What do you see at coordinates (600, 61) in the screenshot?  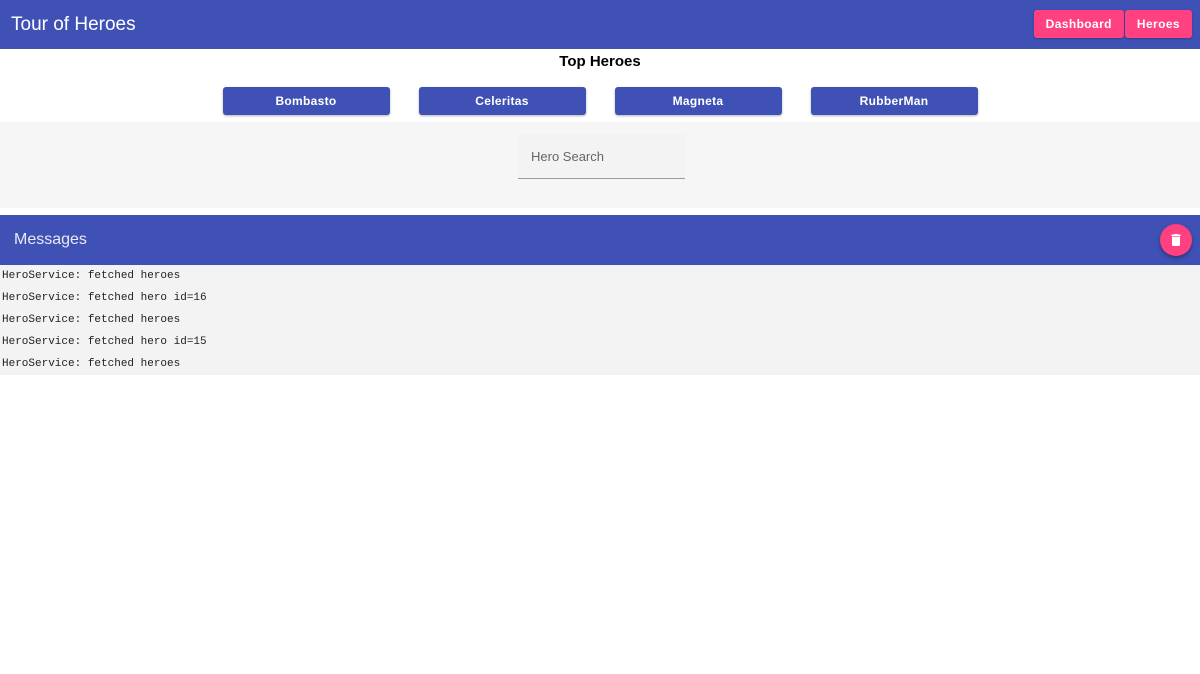 I see `top-heroes-heading: Top Heroes` at bounding box center [600, 61].